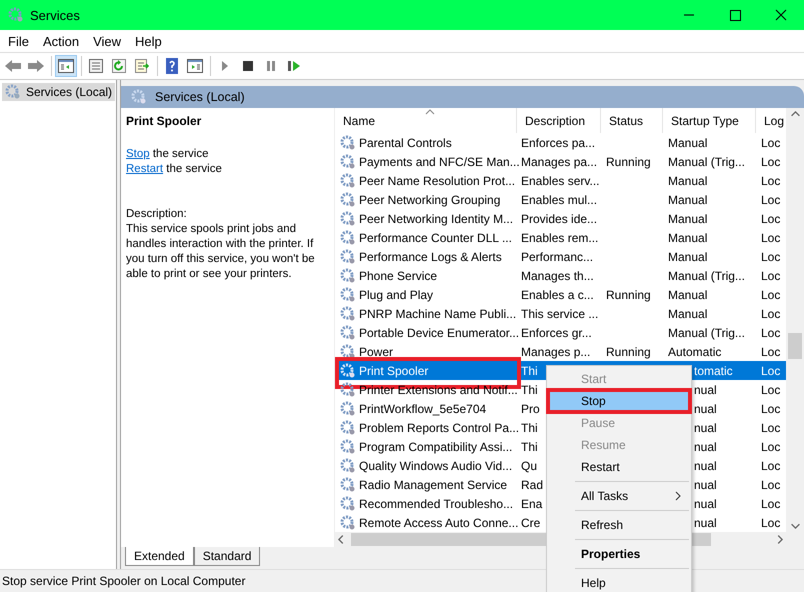 The width and height of the screenshot is (804, 592). Describe the element at coordinates (619, 401) in the screenshot. I see `menu-item: Stop` at that location.